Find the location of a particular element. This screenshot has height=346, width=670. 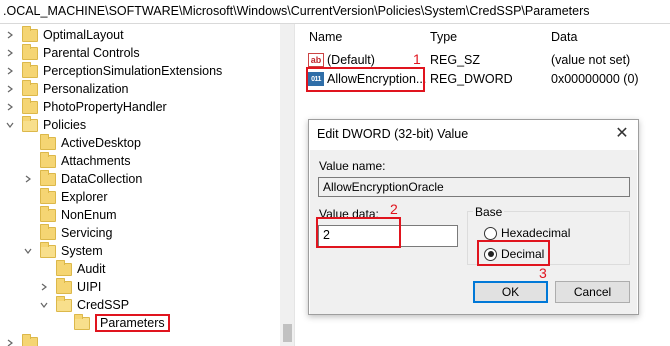

tree-item-label: NonEnum is located at coordinates (89, 215).